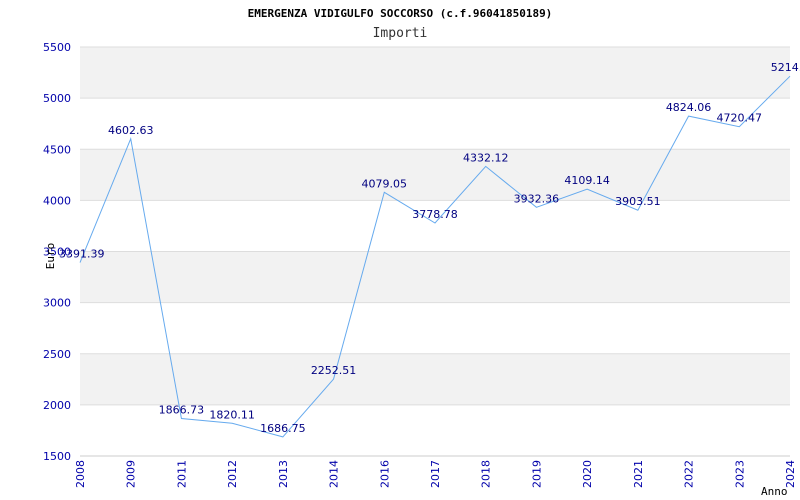 The image size is (800, 500). I want to click on data-label: 4720.47, so click(740, 118).